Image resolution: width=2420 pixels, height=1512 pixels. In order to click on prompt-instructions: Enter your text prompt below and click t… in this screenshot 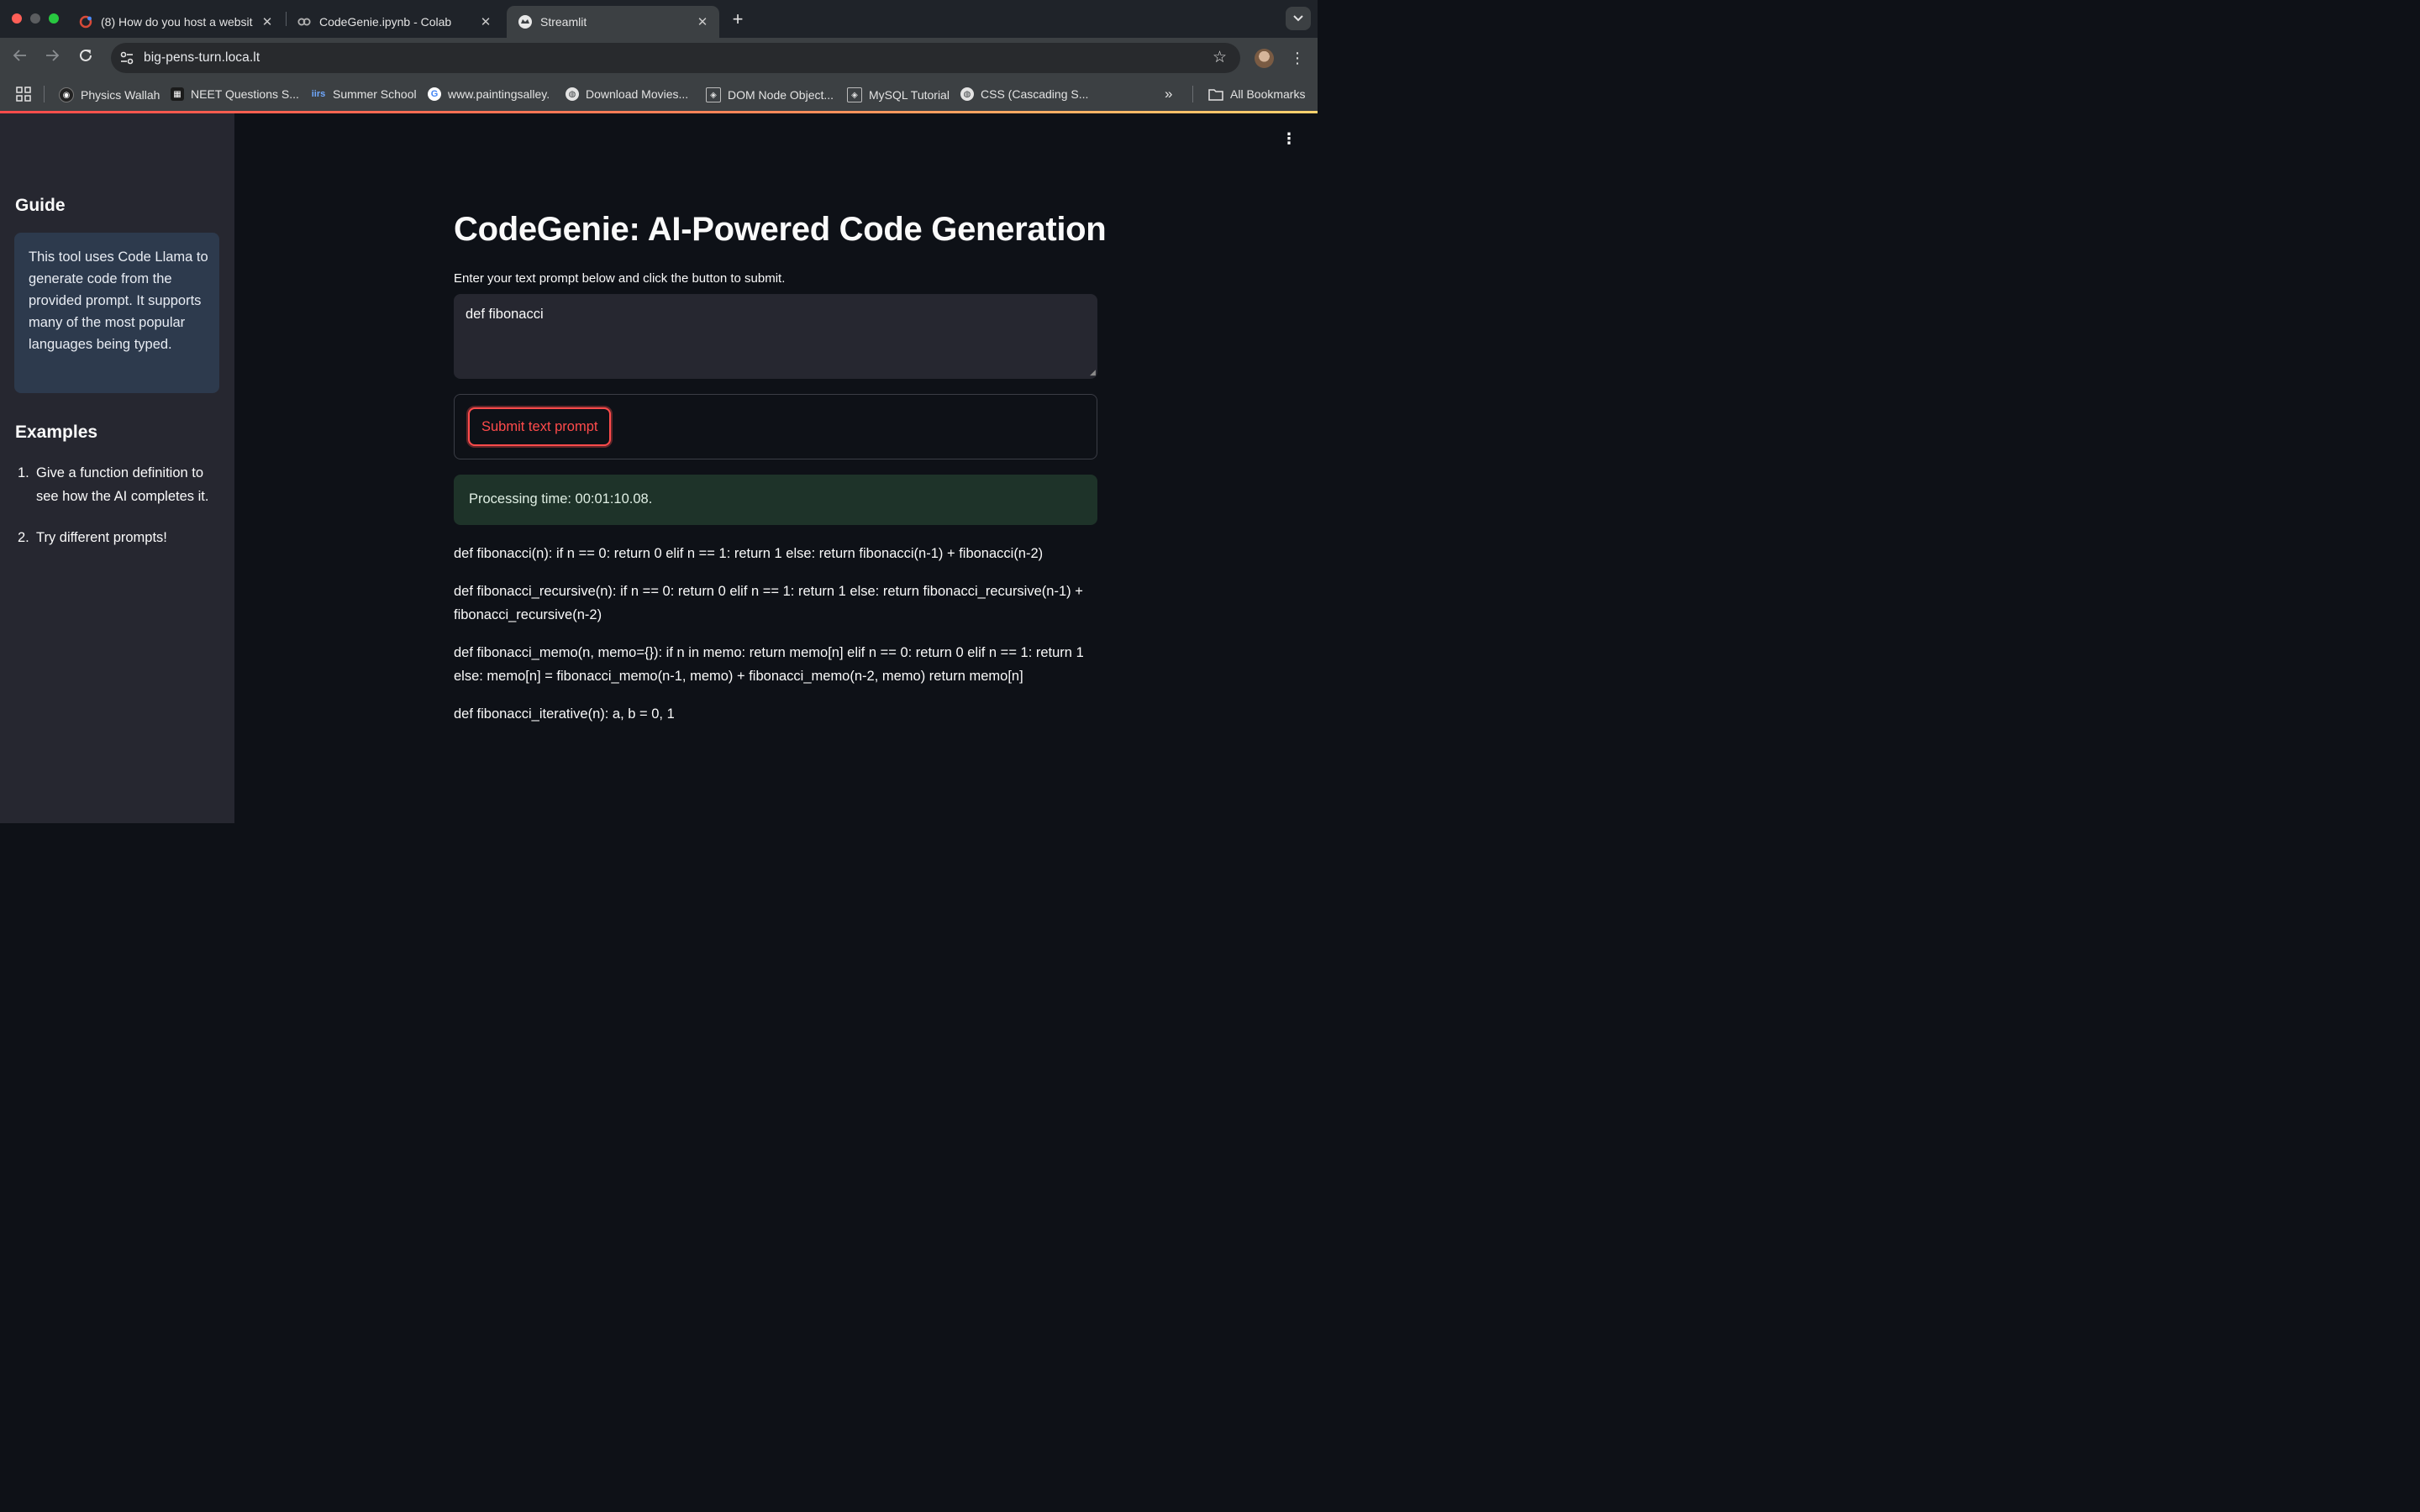, I will do `click(620, 278)`.